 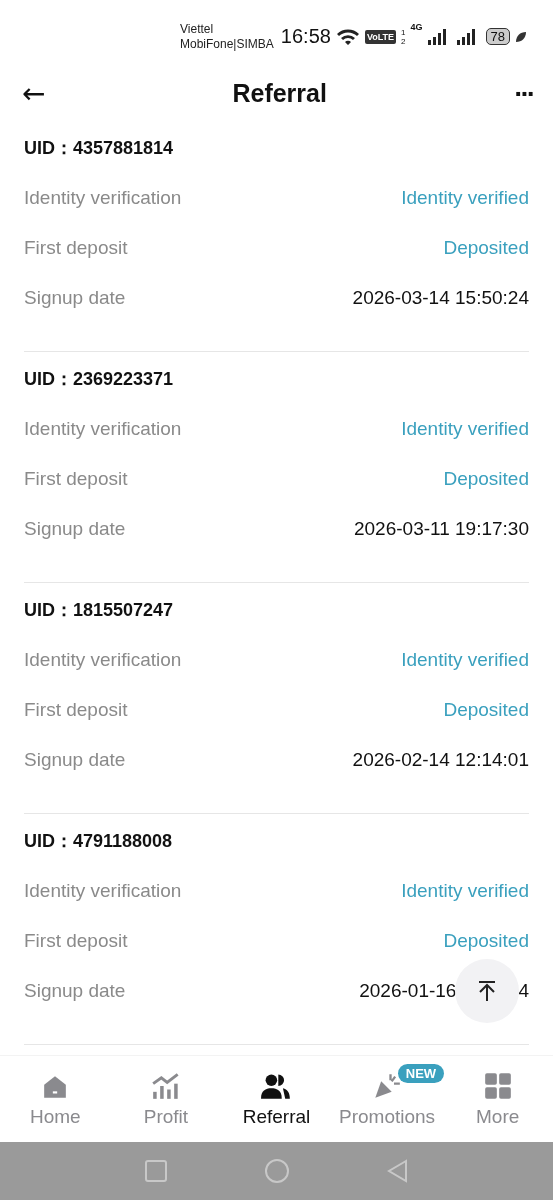 What do you see at coordinates (276, 1086) in the screenshot?
I see `people-icon` at bounding box center [276, 1086].